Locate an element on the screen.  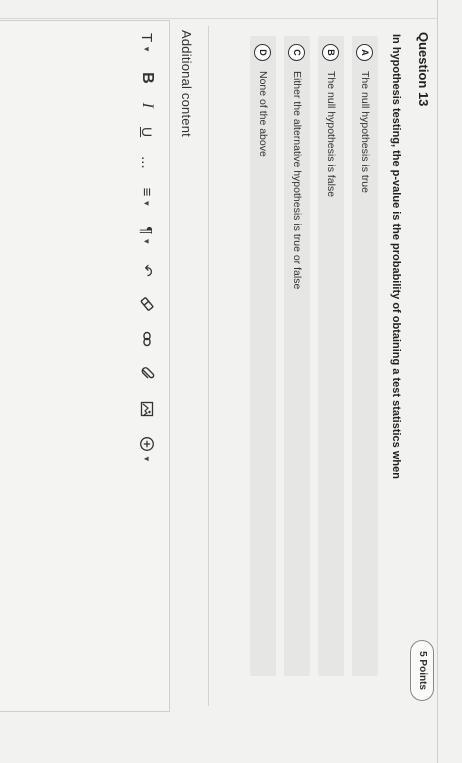
link-icon is located at coordinates (147, 339).